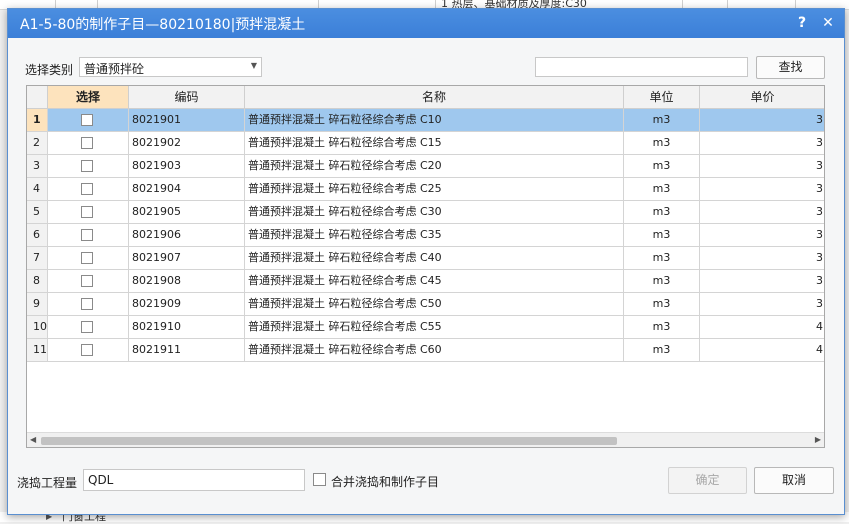  Describe the element at coordinates (187, 258) in the screenshot. I see `row-code: 8021907` at that location.